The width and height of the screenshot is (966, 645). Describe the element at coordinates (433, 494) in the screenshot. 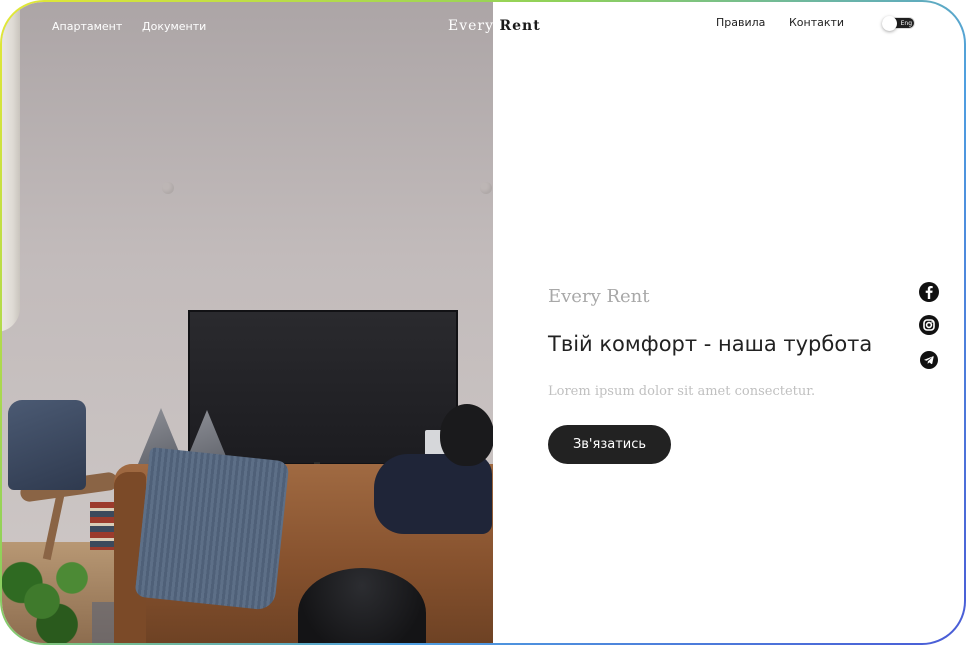

I see `photo-person` at that location.